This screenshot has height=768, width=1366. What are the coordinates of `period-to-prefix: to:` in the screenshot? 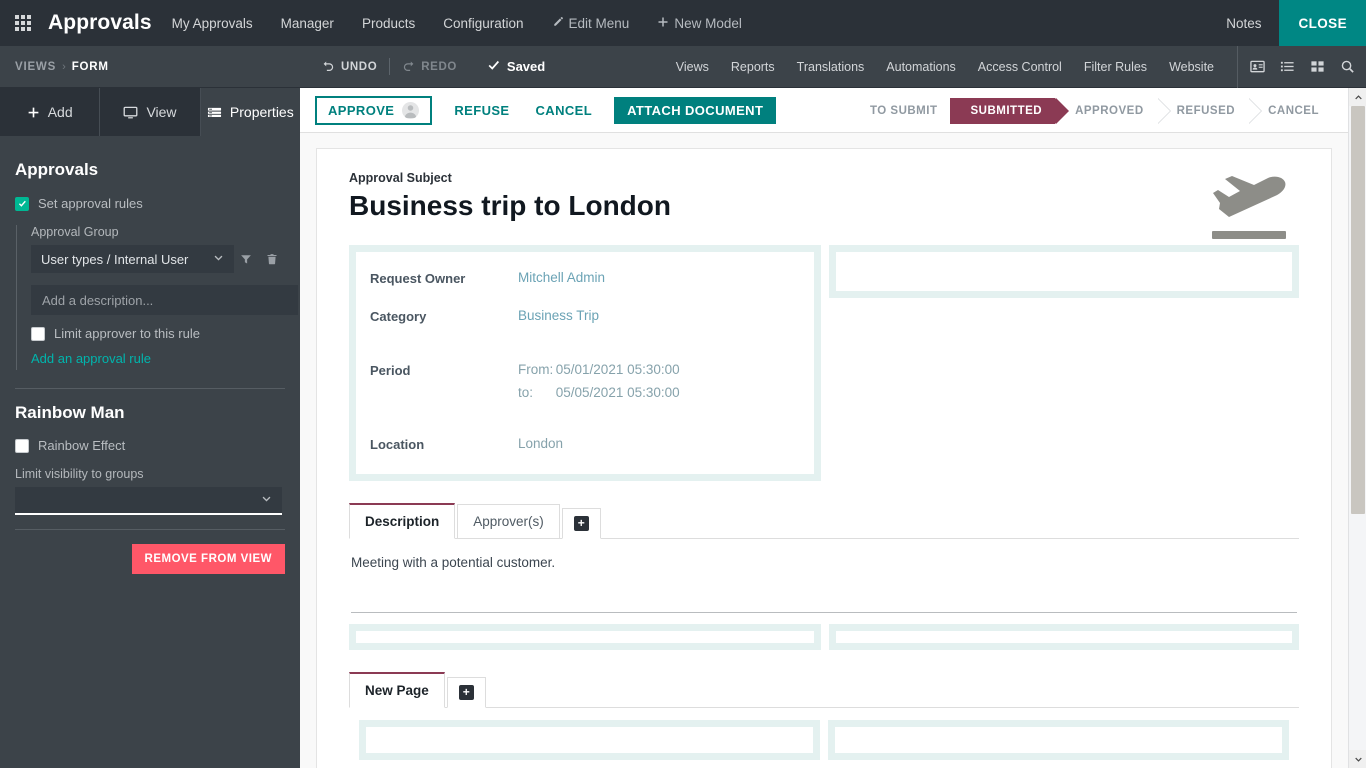 It's located at (526, 392).